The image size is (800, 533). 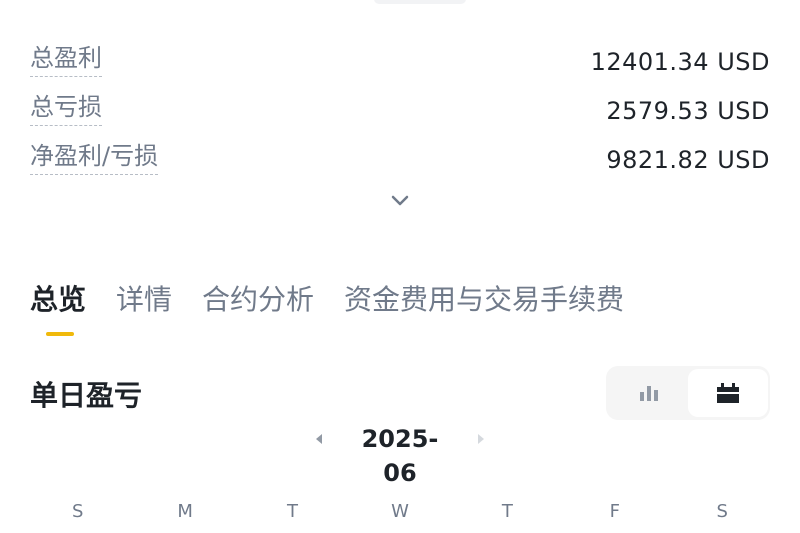 What do you see at coordinates (319, 439) in the screenshot?
I see `previous-month-icon` at bounding box center [319, 439].